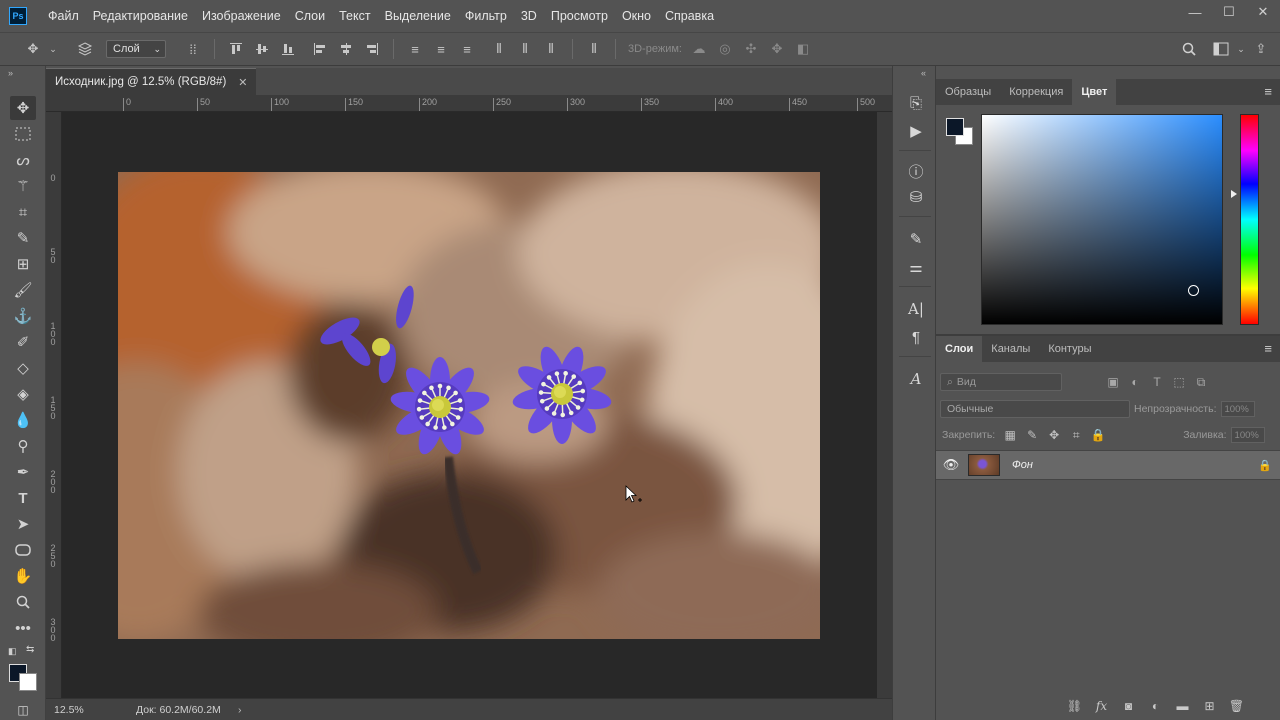 The width and height of the screenshot is (1280, 720). I want to click on color-picker-ring, so click(1193, 290).